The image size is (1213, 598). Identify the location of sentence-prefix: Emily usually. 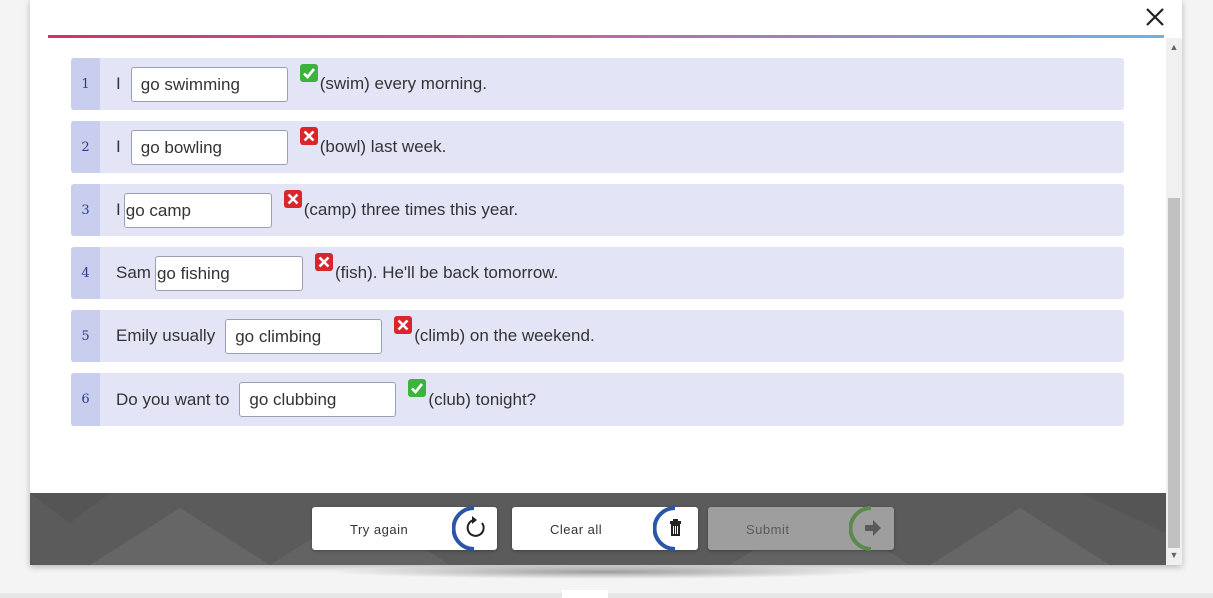
(166, 335).